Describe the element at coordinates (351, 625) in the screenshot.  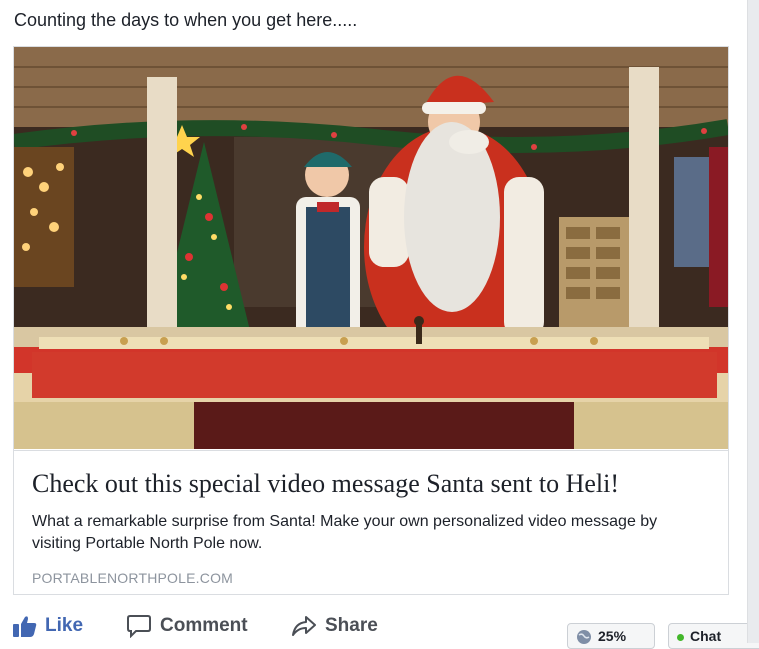
I see `share-label: Share` at that location.